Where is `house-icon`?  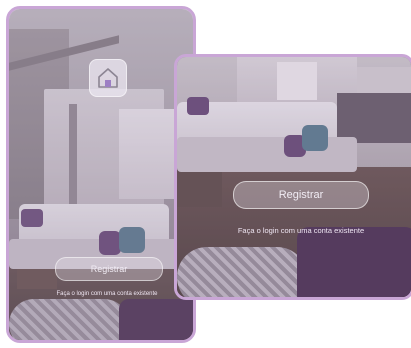 house-icon is located at coordinates (108, 78).